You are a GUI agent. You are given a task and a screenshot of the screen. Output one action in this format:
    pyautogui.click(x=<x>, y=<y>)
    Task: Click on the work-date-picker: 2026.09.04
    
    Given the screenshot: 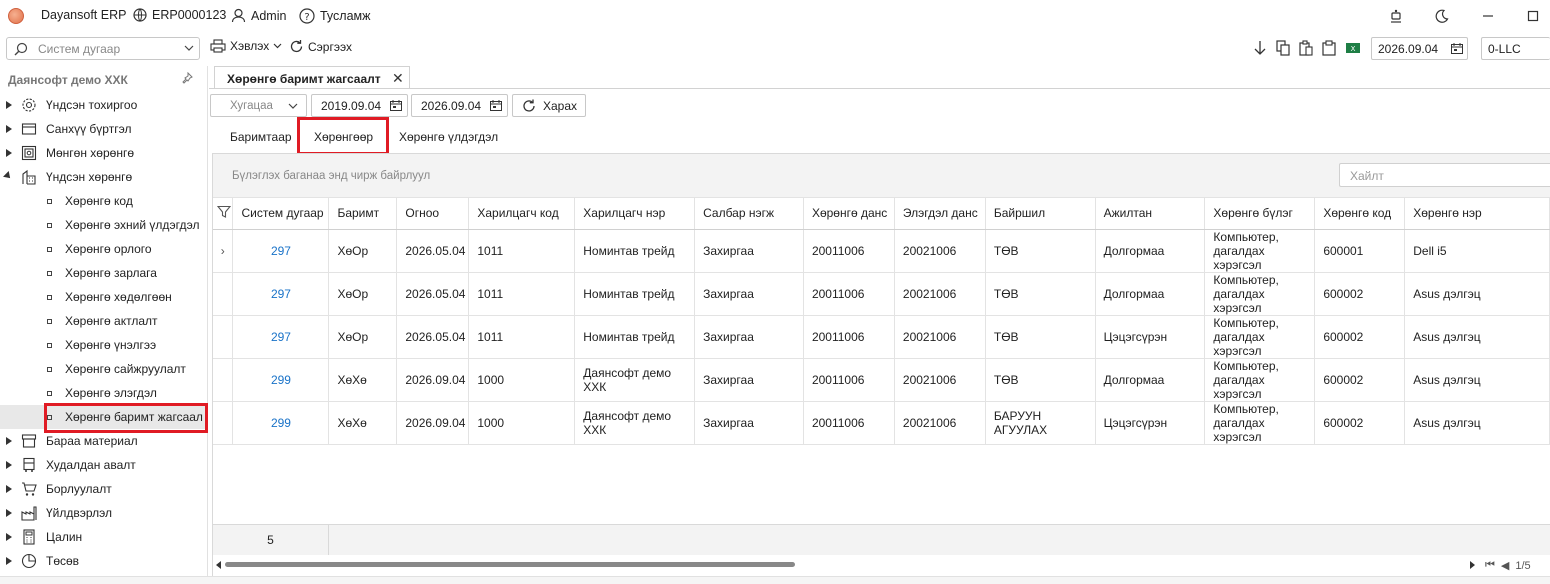 What is the action you would take?
    pyautogui.click(x=1419, y=48)
    